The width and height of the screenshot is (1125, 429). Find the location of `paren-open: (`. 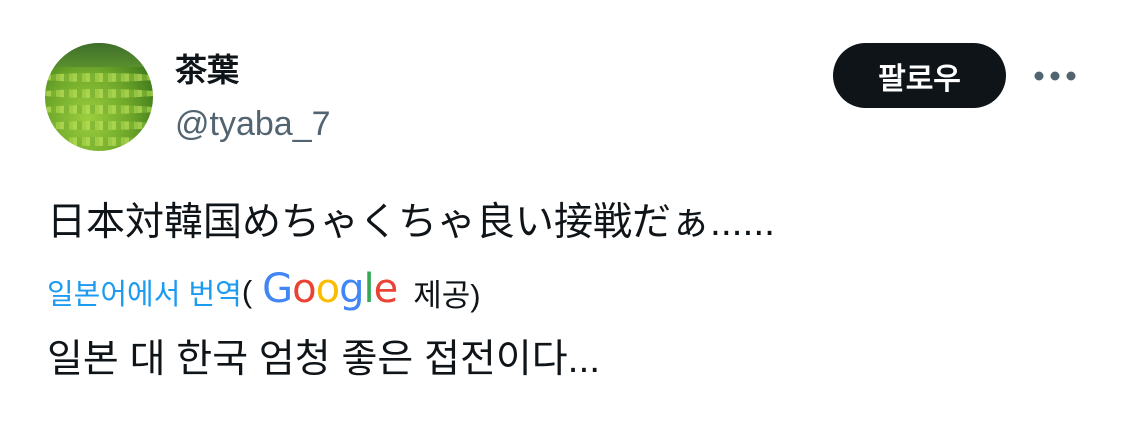

paren-open: ( is located at coordinates (247, 291).